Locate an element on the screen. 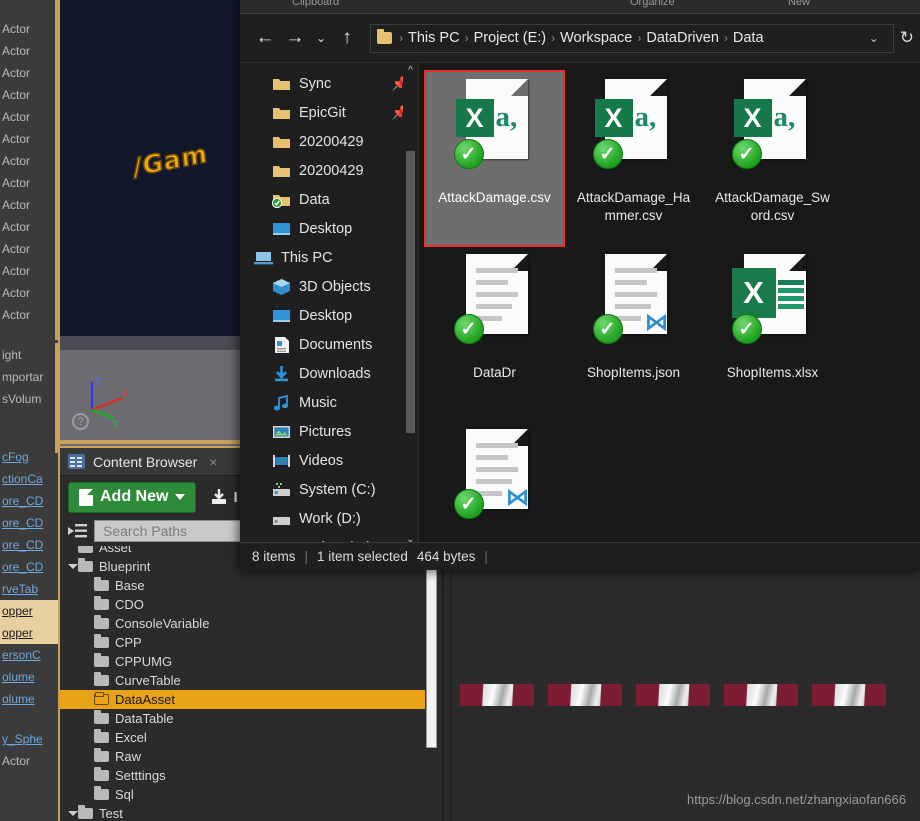 The image size is (920, 821). asset-item: DA_Stone is located at coordinates (849, 695).